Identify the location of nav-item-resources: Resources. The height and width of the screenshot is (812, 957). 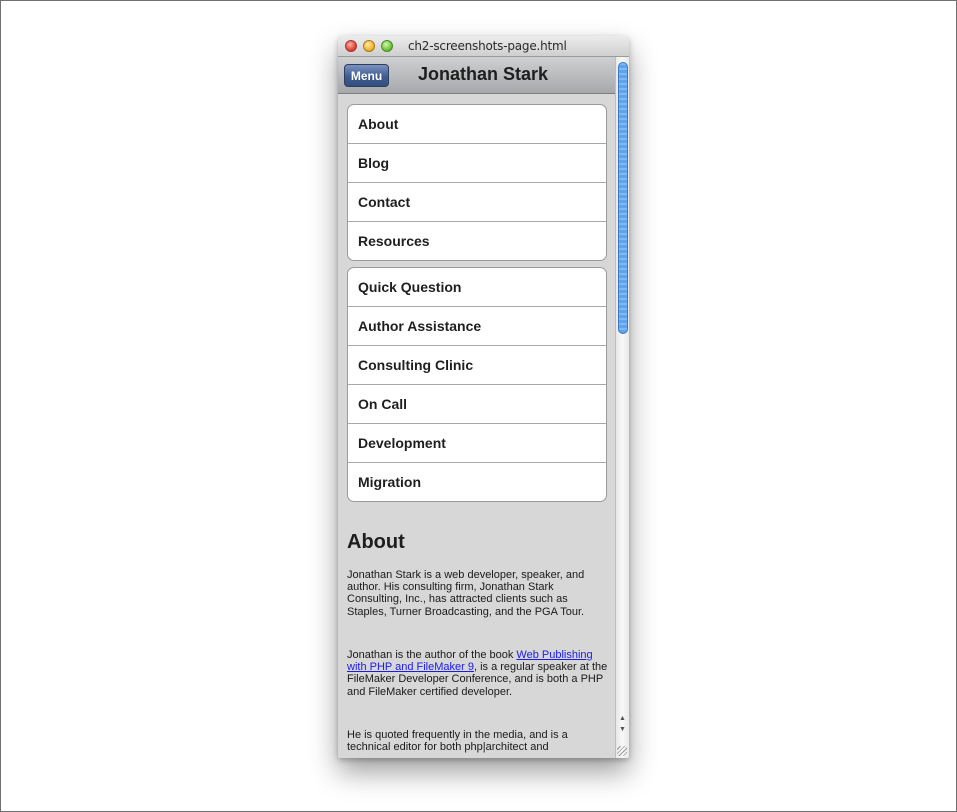
(477, 241).